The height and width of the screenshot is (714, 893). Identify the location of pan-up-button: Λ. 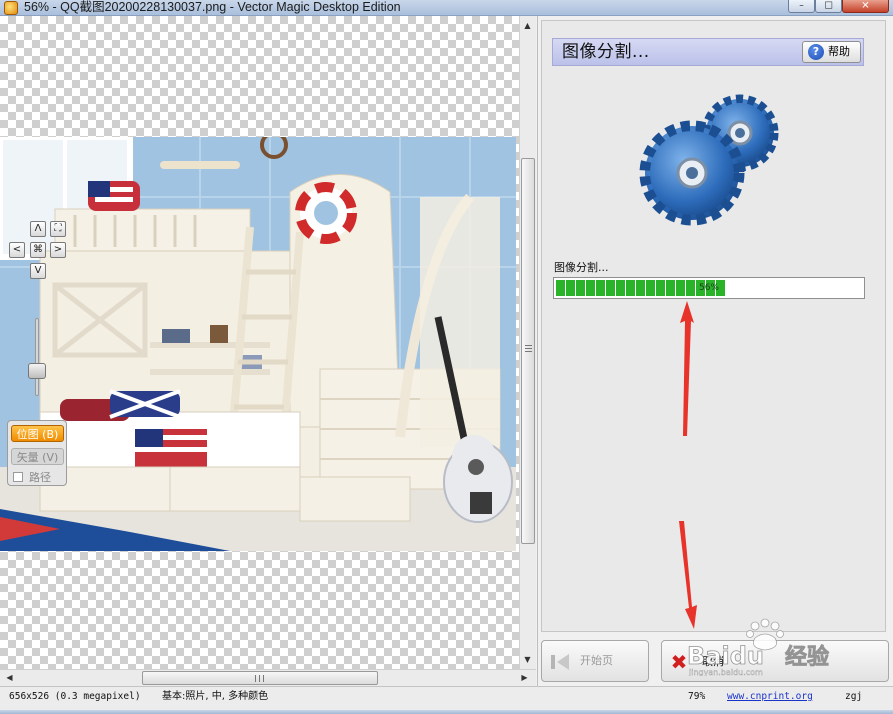
(38, 229).